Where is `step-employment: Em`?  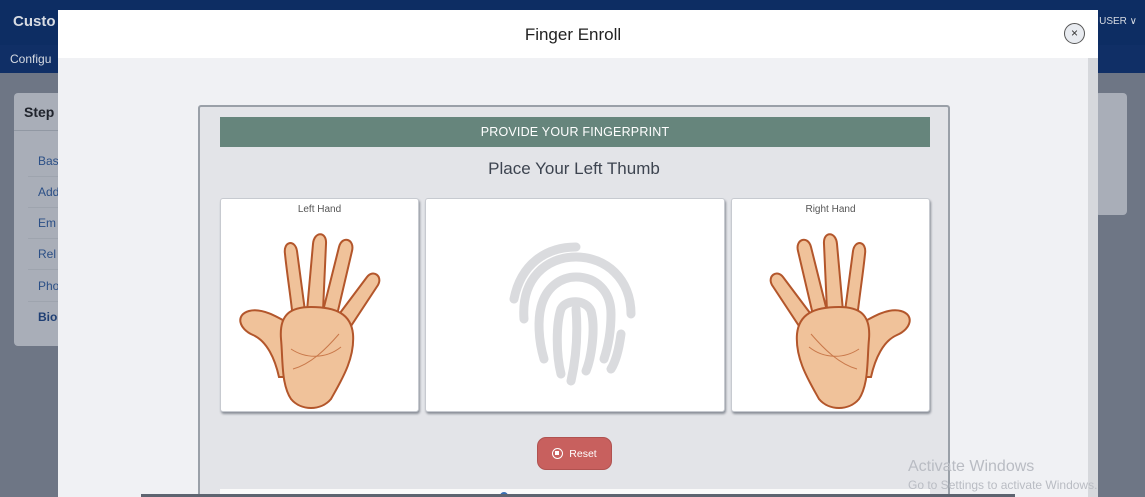 step-employment: Em is located at coordinates (47, 223).